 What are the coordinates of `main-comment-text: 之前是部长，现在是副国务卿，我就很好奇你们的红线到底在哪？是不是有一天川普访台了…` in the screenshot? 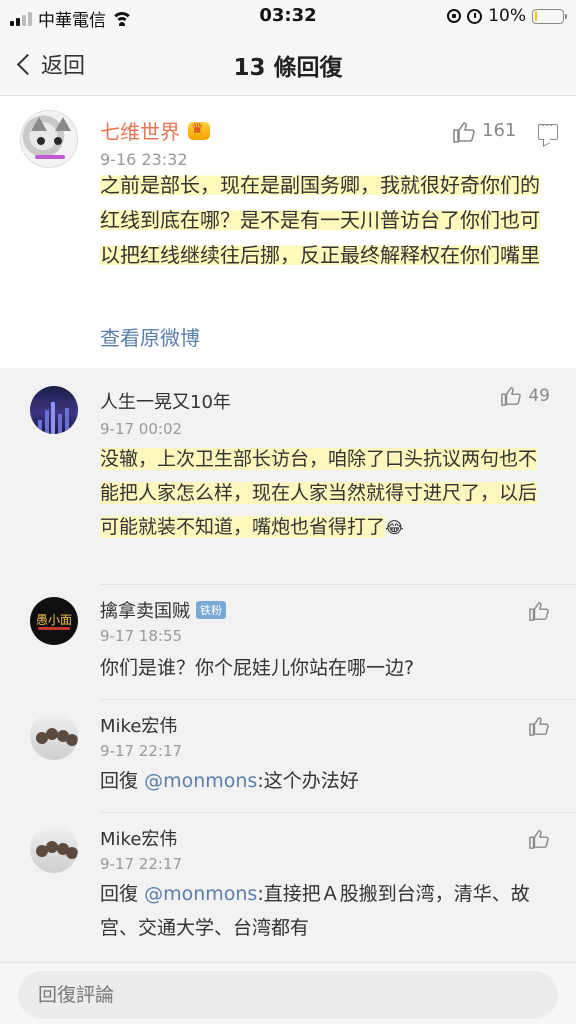 It's located at (326, 220).